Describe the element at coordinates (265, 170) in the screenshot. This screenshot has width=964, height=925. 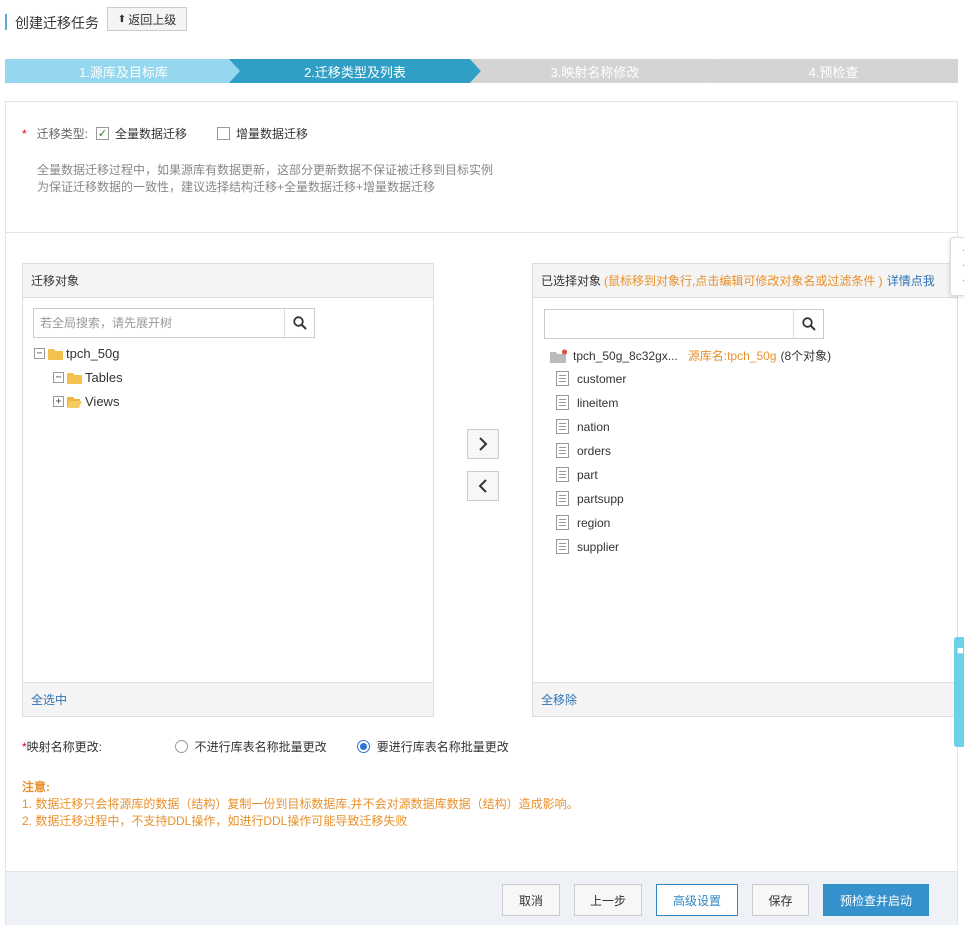
I see `note-line: 全量数据迁移过程中，如果源库有数据更新，这部分更新数据不保证被迁移到目标实例` at that location.